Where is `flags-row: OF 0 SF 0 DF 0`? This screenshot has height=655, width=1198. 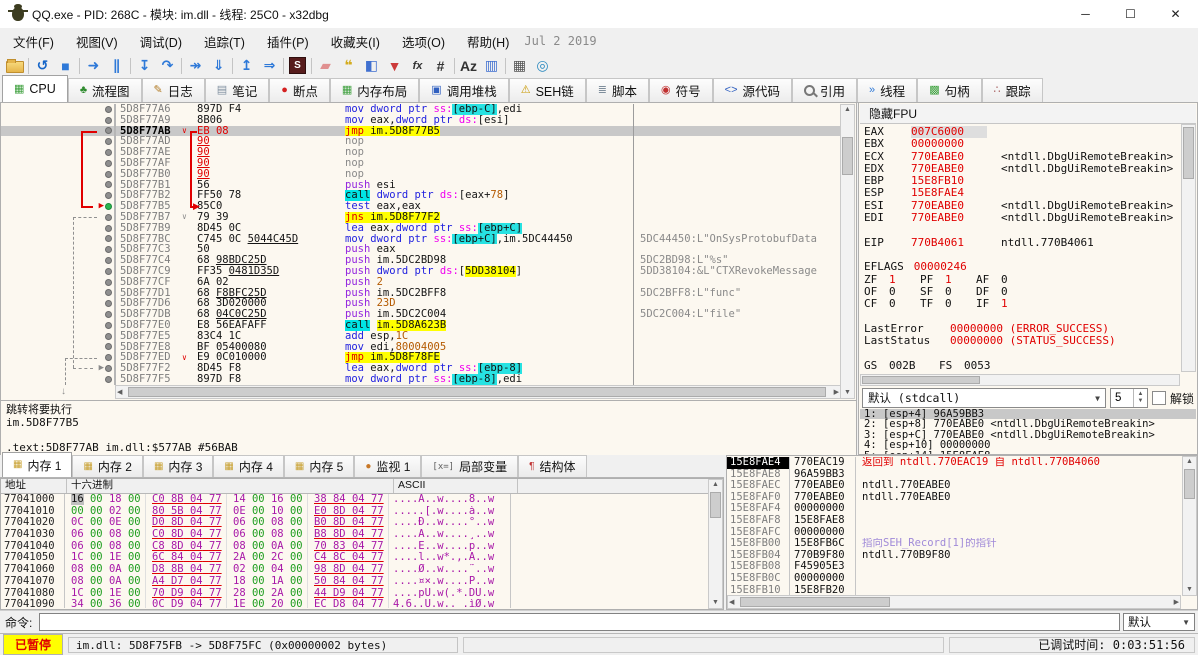
flags-row: OF 0 SF 0 DF 0 is located at coordinates (1021, 291).